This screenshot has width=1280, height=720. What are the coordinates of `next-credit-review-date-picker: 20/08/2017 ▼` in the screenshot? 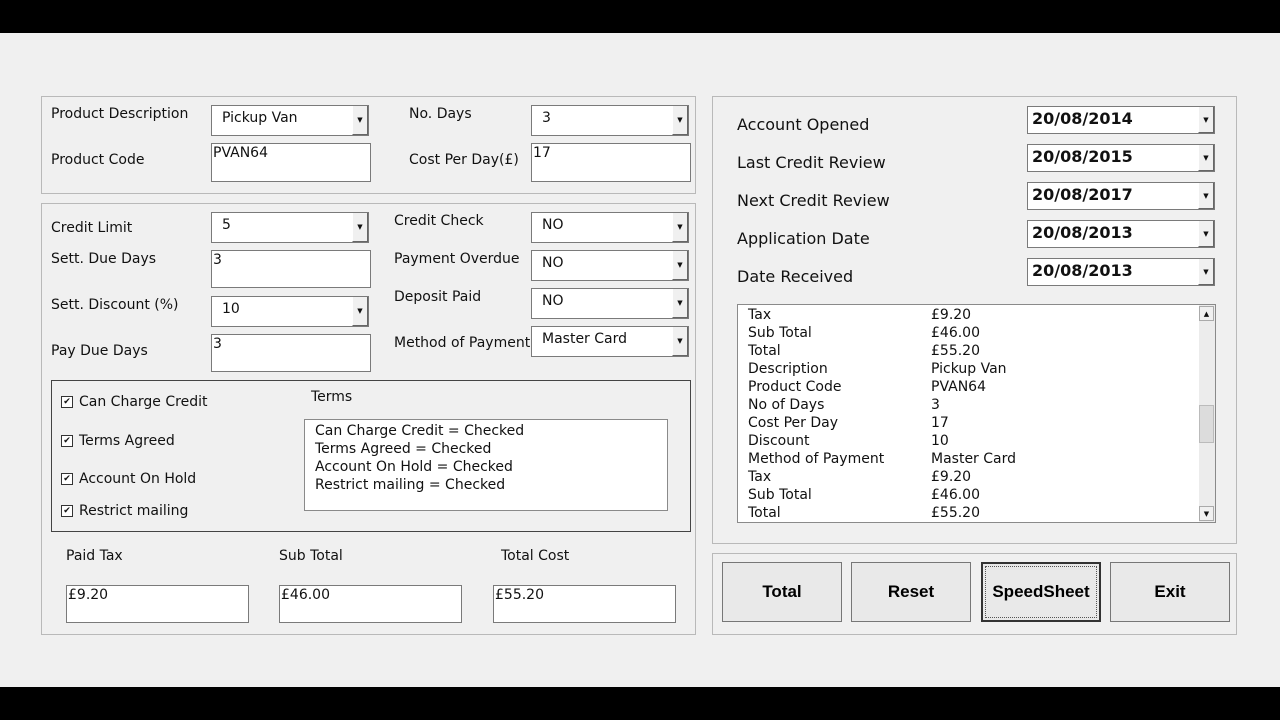 It's located at (1121, 196).